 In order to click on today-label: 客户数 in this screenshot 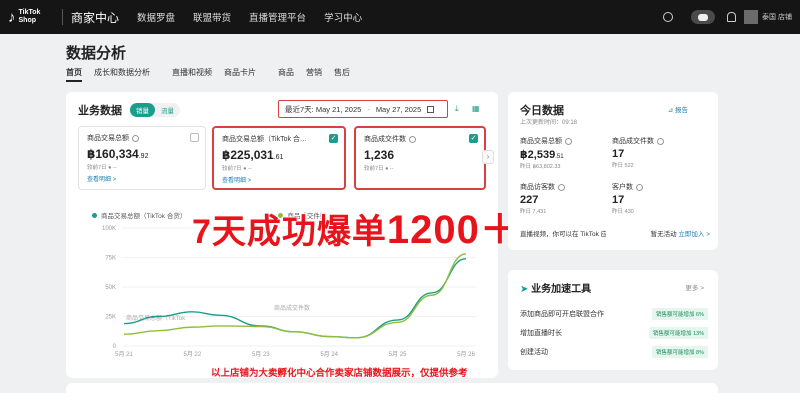, I will do `click(622, 187)`.